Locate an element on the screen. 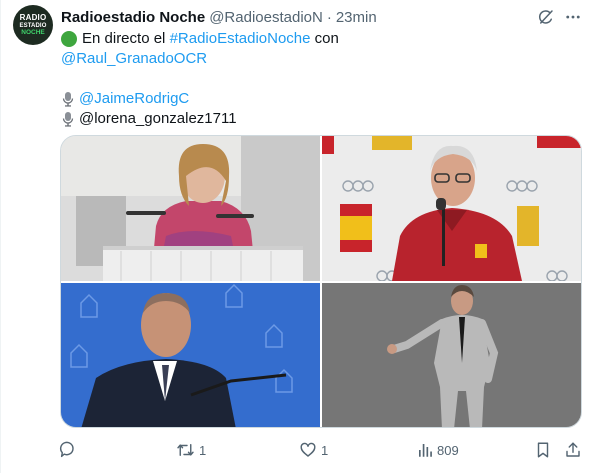  like-count: 1 is located at coordinates (325, 450).